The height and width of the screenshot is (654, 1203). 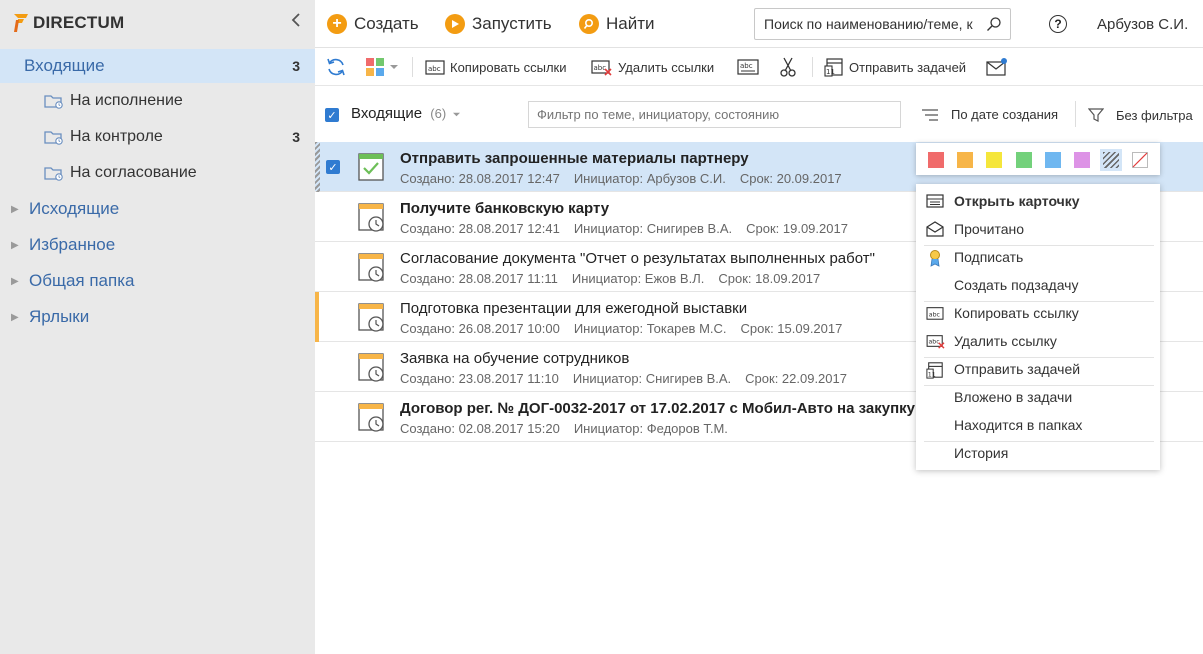 What do you see at coordinates (332, 115) in the screenshot?
I see `select-all-checkbox: ✓` at bounding box center [332, 115].